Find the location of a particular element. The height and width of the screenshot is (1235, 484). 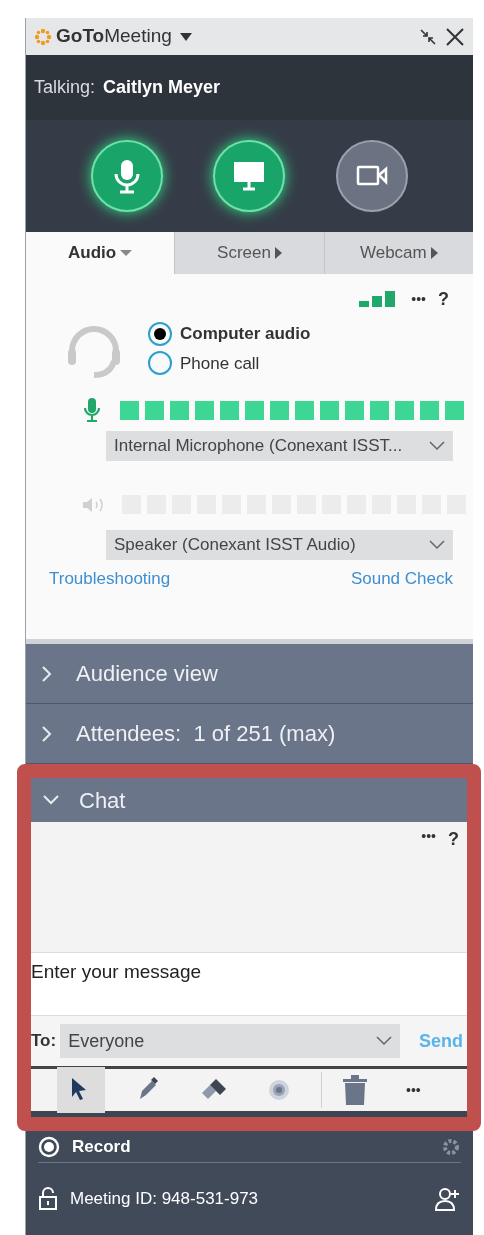

recipient-select: Everyone is located at coordinates (230, 1041).